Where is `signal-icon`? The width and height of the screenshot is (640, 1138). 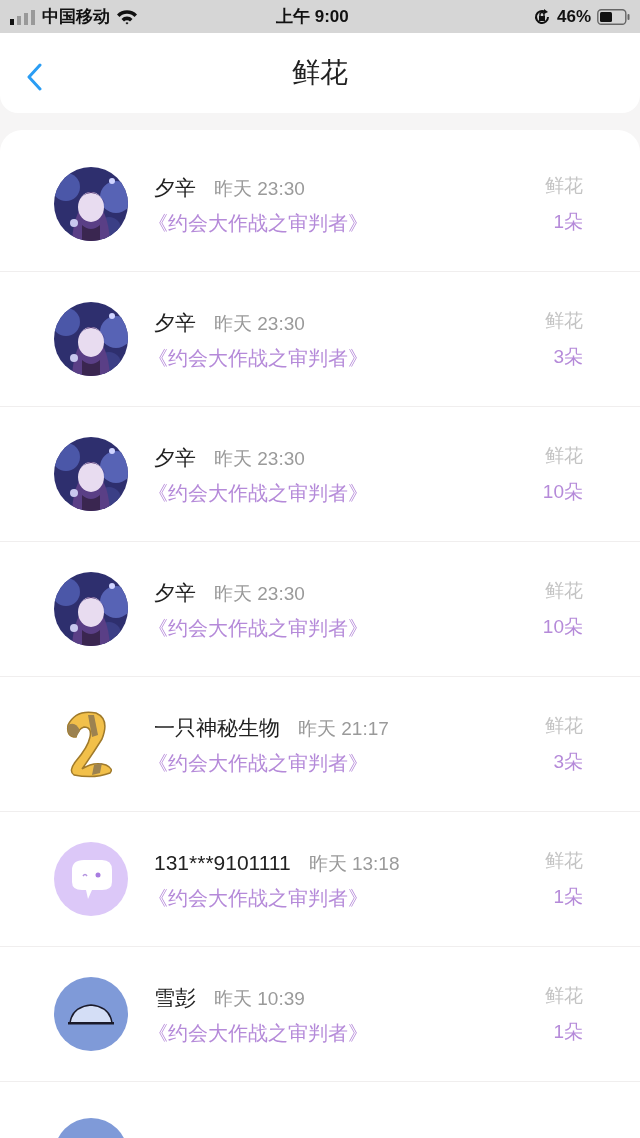
signal-icon is located at coordinates (23, 16).